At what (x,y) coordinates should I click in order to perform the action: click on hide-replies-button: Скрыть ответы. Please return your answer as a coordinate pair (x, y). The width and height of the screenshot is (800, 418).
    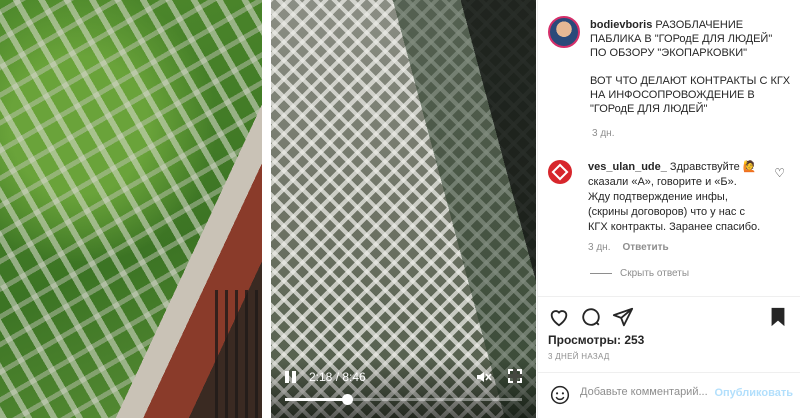
    Looking at the image, I should click on (639, 273).